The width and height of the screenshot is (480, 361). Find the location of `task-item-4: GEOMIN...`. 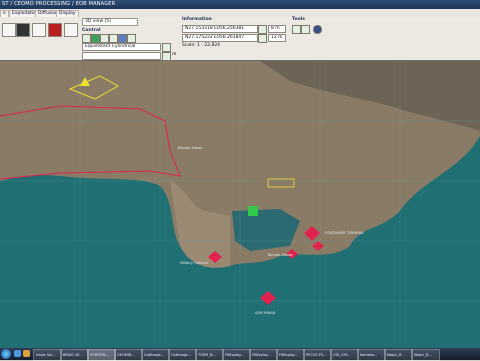

task-item-4: GEOMIN... is located at coordinates (128, 355).